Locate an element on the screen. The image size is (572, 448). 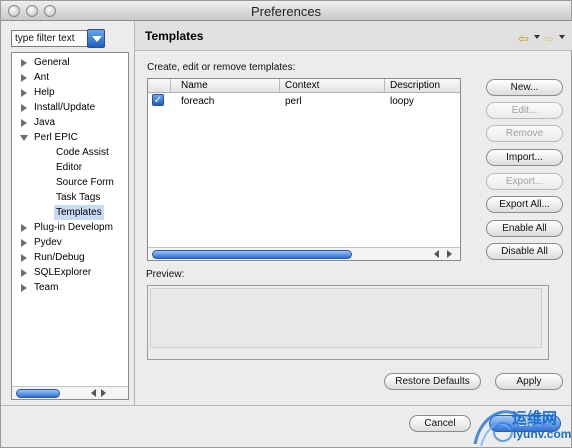
tree-item-plugin-development: Plug-in Developm is located at coordinates (67, 227).